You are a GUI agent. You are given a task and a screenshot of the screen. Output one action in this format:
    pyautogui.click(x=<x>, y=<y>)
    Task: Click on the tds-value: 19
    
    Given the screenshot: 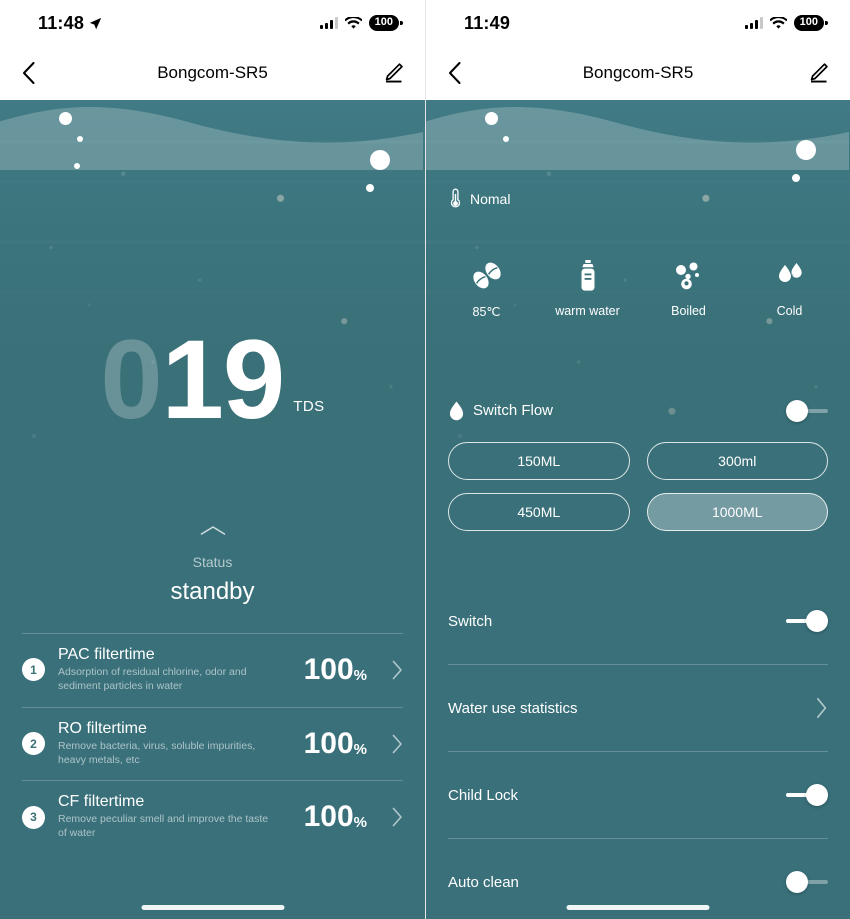 What is the action you would take?
    pyautogui.click(x=223, y=379)
    